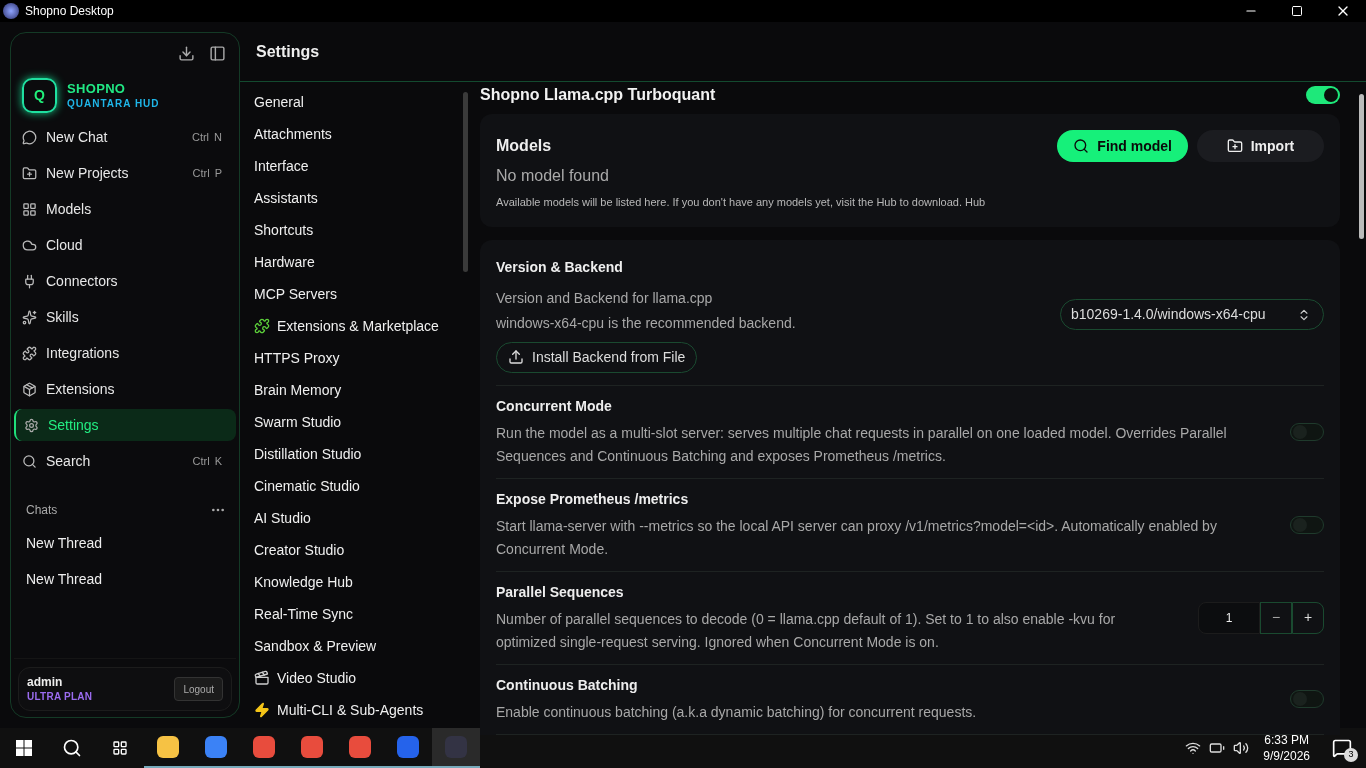 This screenshot has width=1366, height=768. Describe the element at coordinates (125, 173) in the screenshot. I see `sidebar-item: New Projects Ctrl P` at that location.